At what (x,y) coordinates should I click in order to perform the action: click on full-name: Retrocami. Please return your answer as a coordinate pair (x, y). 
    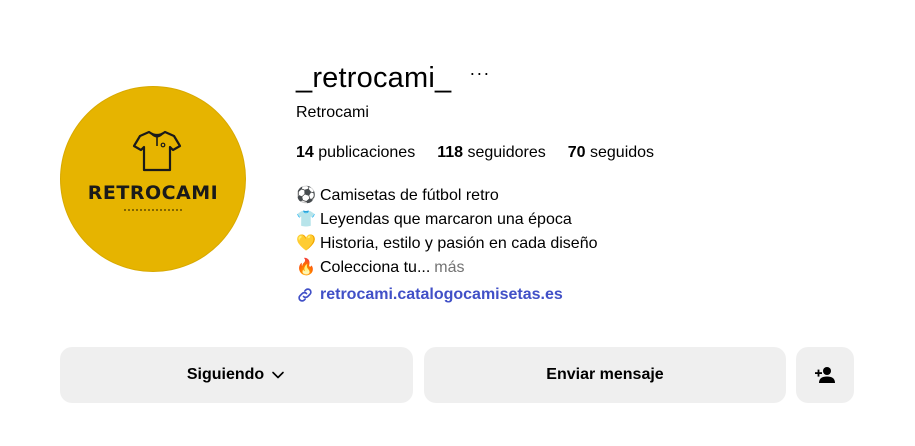
    Looking at the image, I should click on (332, 112).